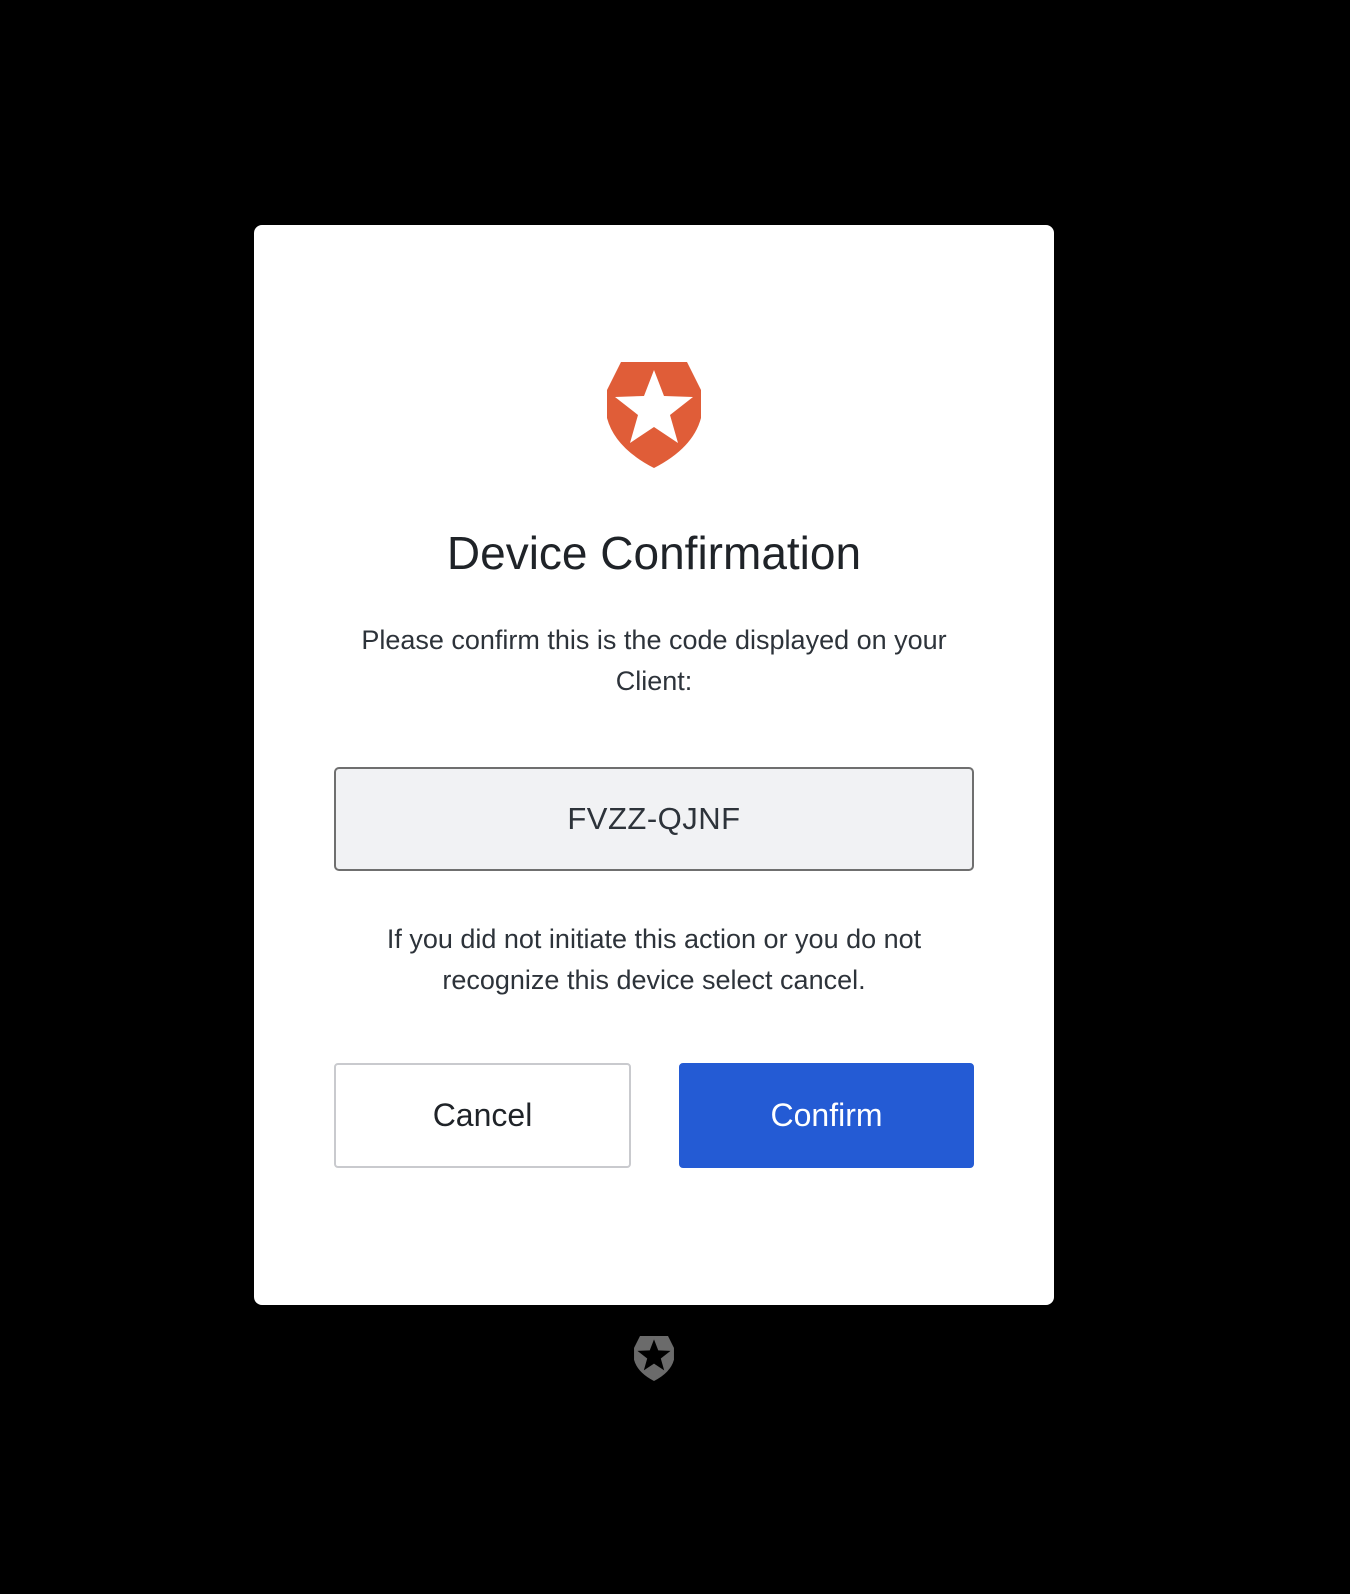 The height and width of the screenshot is (1594, 1350). I want to click on brand-logo-icon, so click(654, 415).